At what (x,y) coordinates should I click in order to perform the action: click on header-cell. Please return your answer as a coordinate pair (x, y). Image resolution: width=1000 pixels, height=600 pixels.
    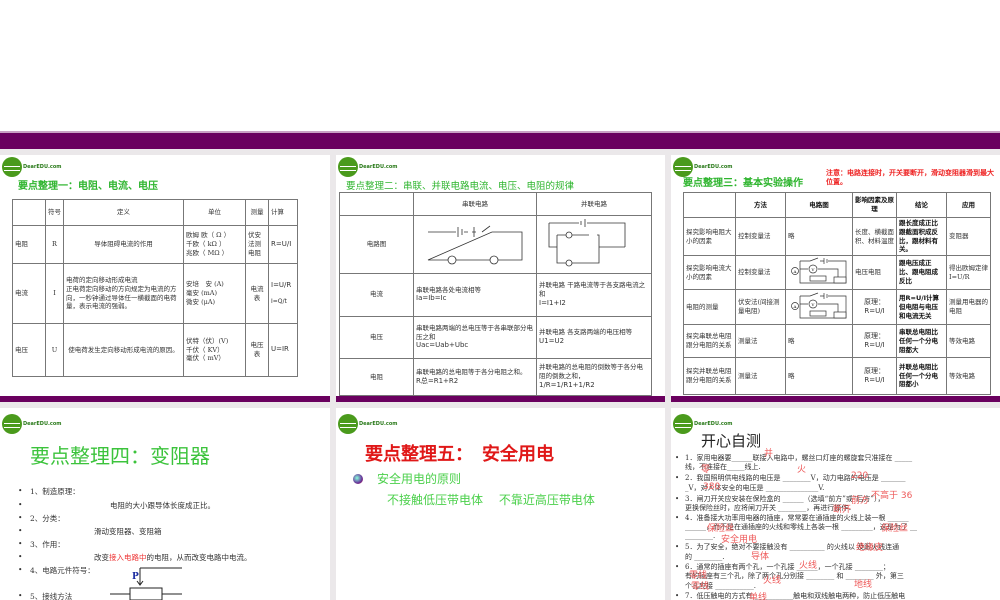
    Looking at the image, I should click on (29, 212).